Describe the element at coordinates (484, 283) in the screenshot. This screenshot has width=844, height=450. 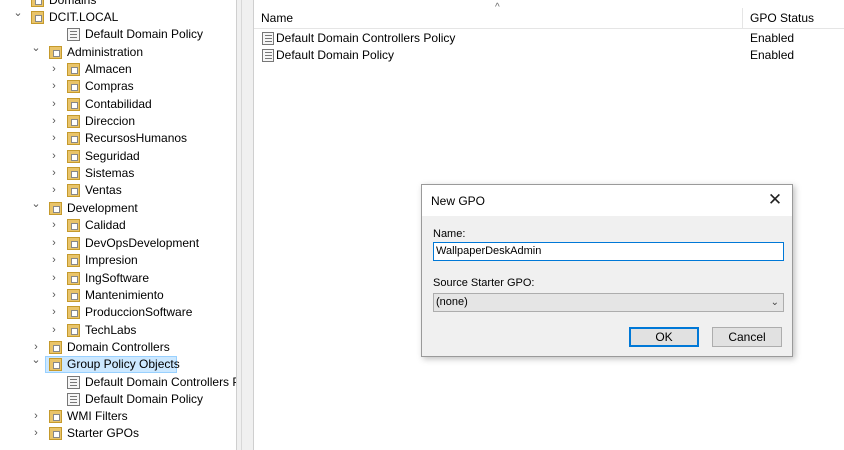
I see `source-starter-gpo-label: Source Starter GPO:` at that location.